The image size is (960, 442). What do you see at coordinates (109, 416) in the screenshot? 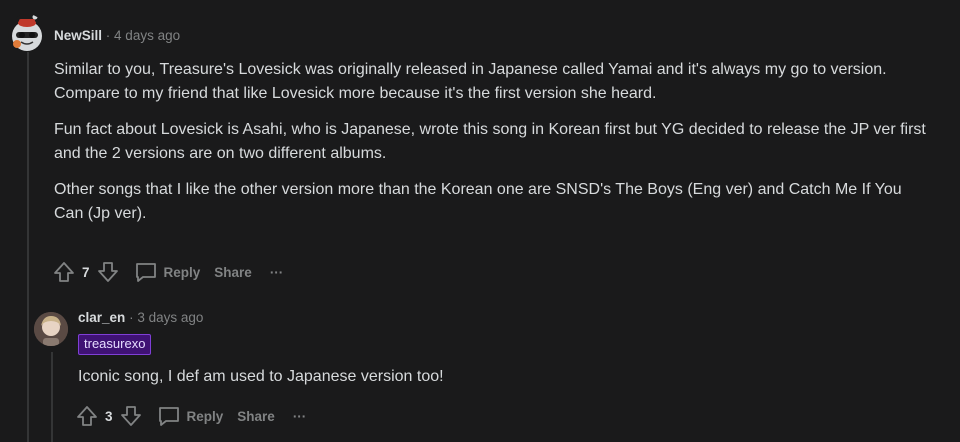
I see `comment-2-score: 3` at bounding box center [109, 416].